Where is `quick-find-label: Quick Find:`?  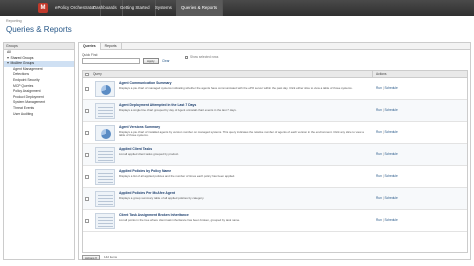 quick-find-label: Quick Find: is located at coordinates (90, 55).